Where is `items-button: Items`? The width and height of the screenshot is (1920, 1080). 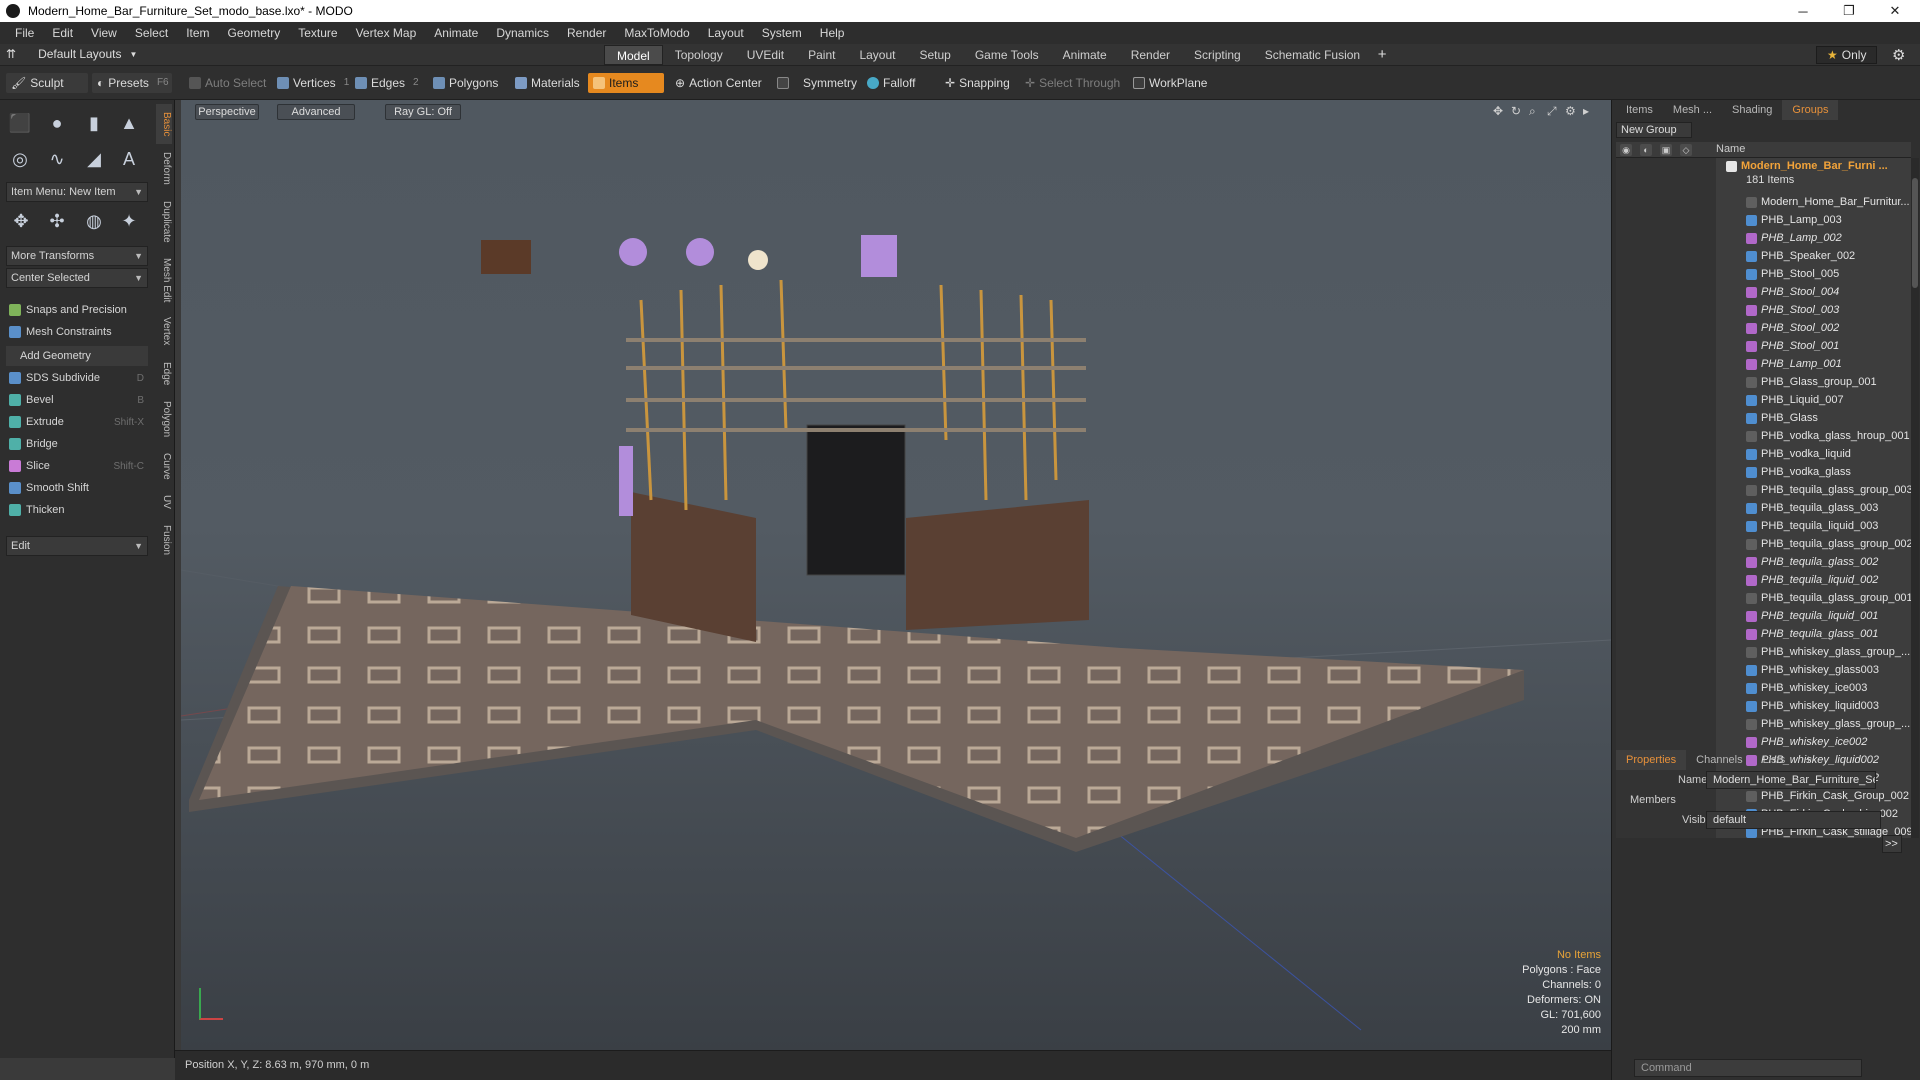
items-button: Items is located at coordinates (626, 83).